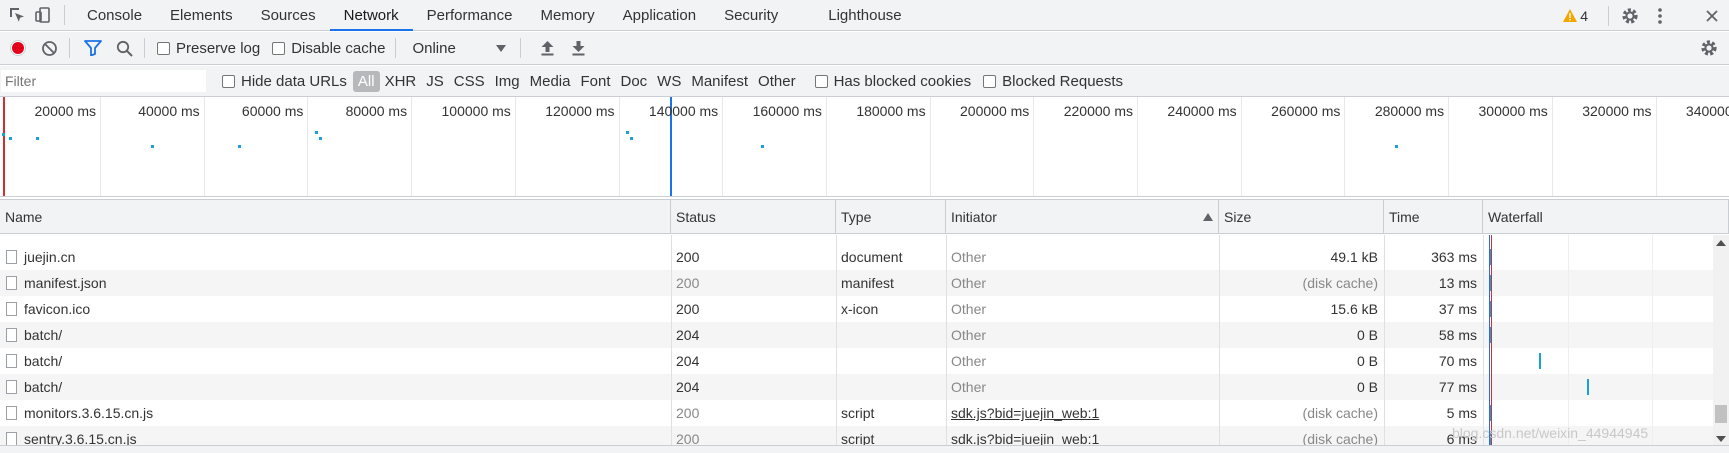 Image resolution: width=1729 pixels, height=453 pixels. What do you see at coordinates (659, 15) in the screenshot?
I see `tab-application: Application` at bounding box center [659, 15].